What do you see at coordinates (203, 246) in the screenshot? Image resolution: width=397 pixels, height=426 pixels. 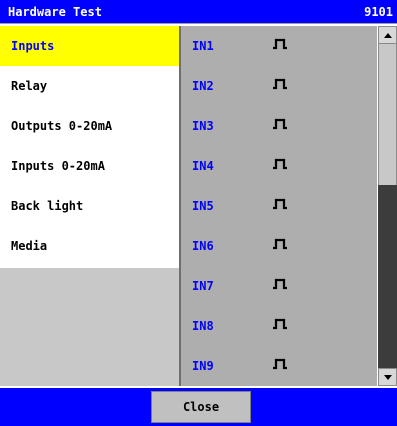 I see `input-label: IN6` at bounding box center [203, 246].